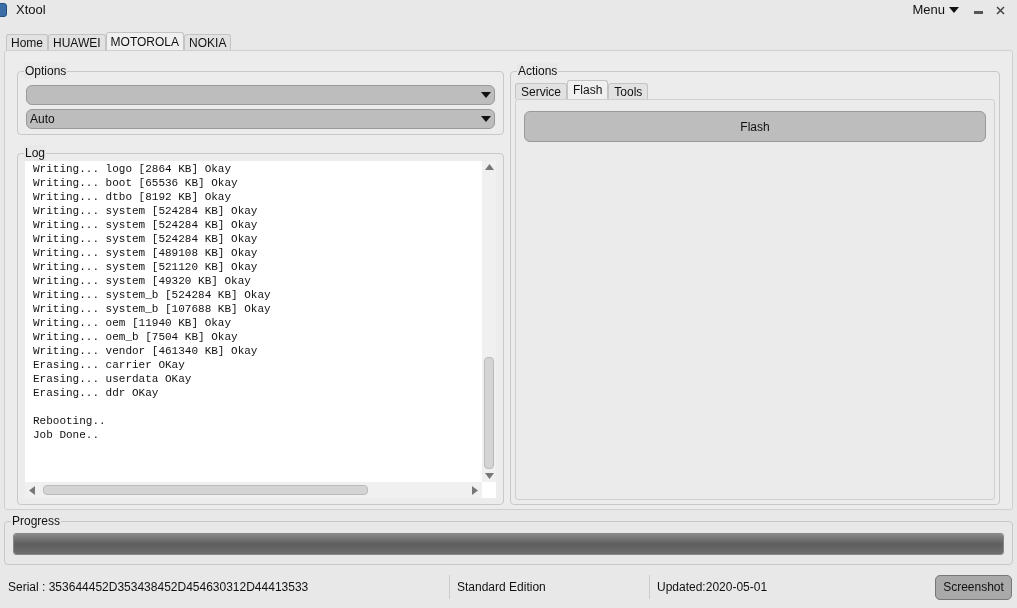 The image size is (1017, 608). I want to click on log-line: Writing... system_b [524284 KB] Okay, so click(152, 295).